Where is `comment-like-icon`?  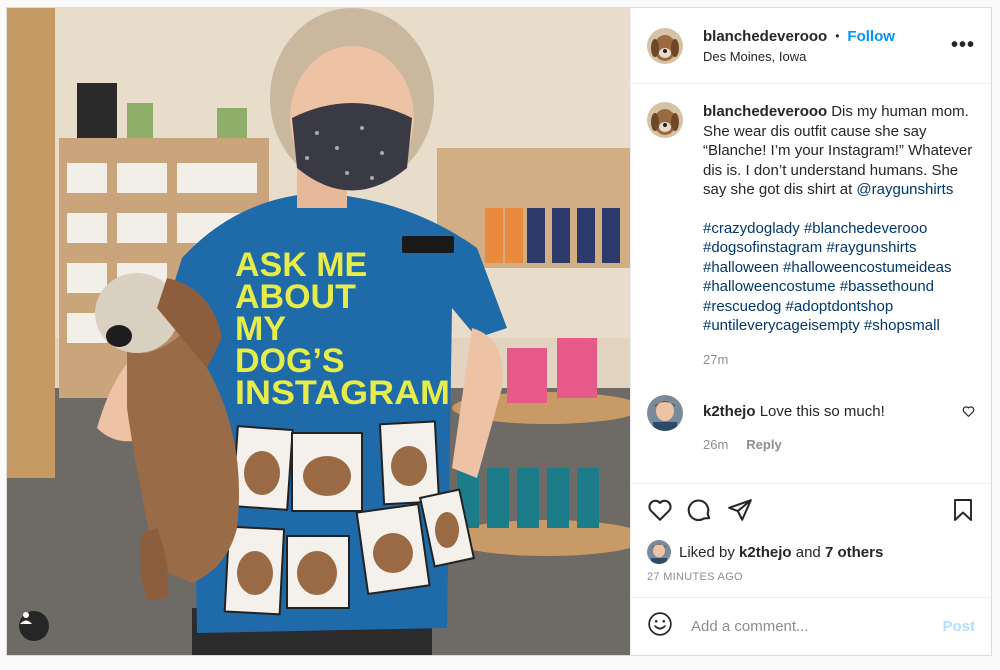 comment-like-icon is located at coordinates (968, 414).